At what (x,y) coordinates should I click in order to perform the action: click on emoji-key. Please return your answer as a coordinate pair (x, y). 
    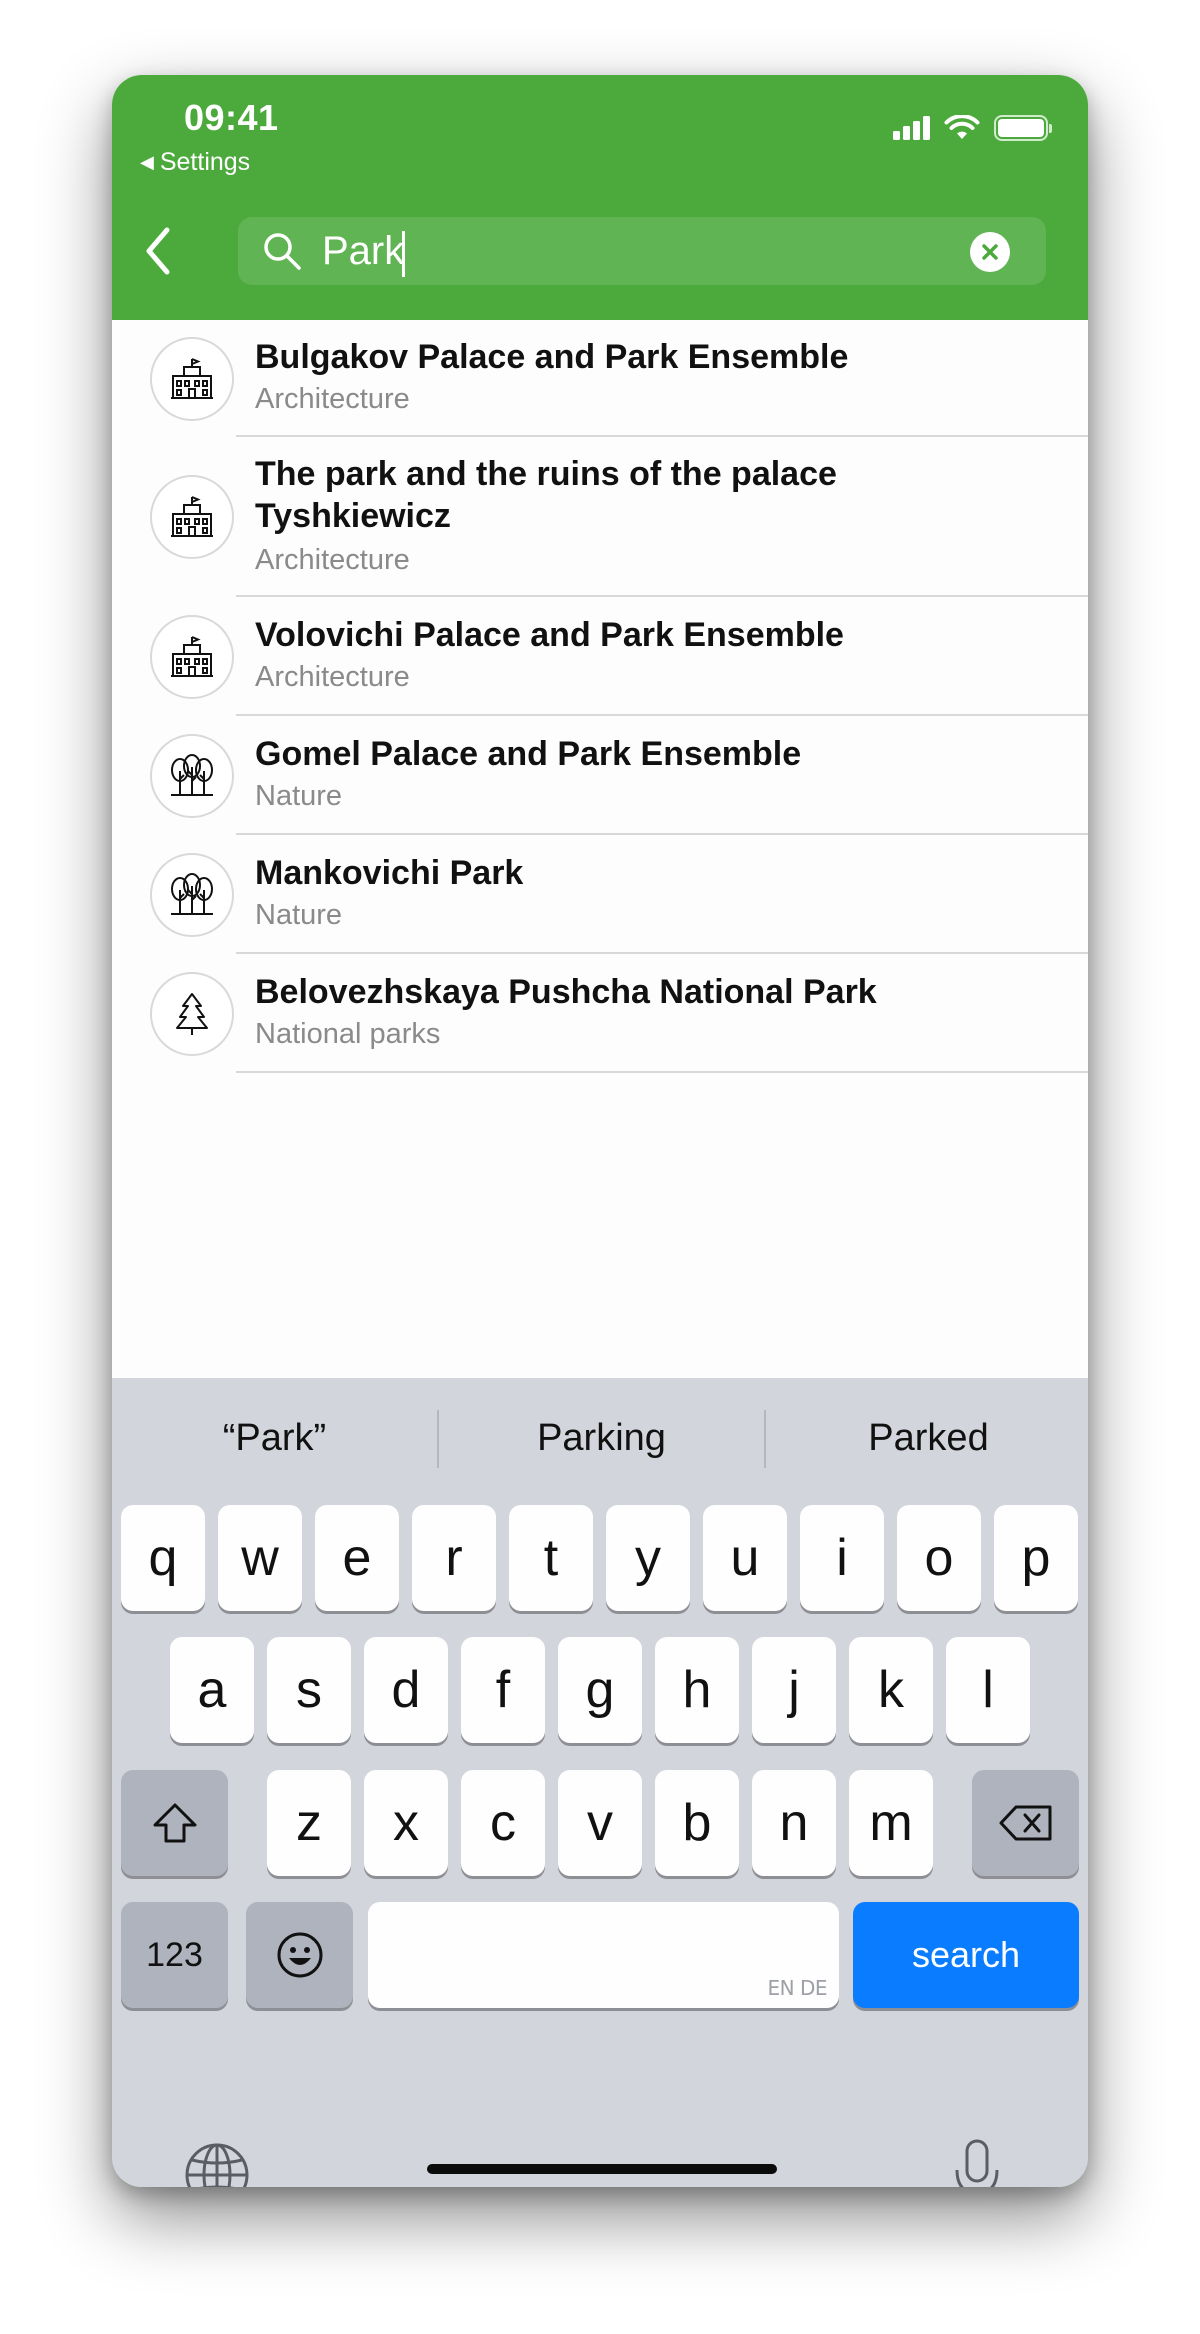
    Looking at the image, I should click on (299, 1955).